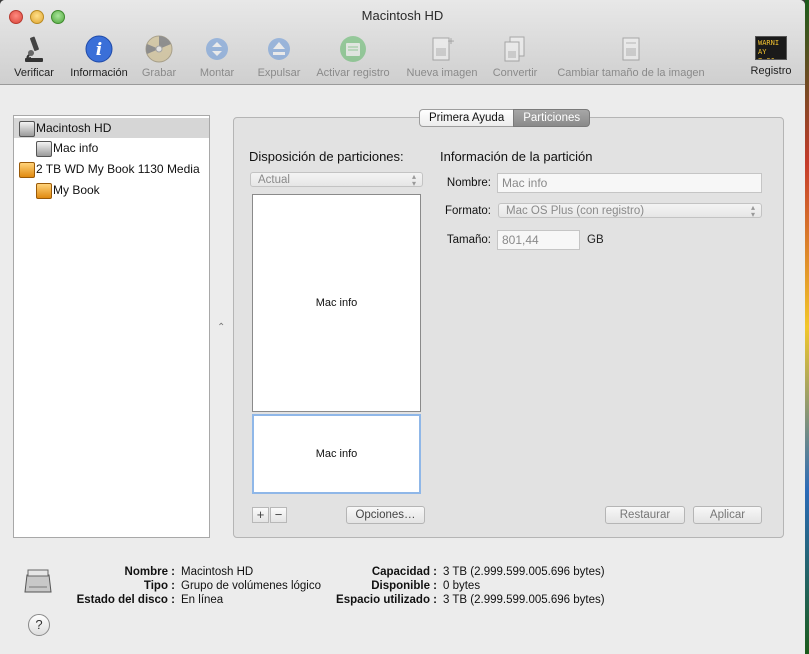  Describe the element at coordinates (34, 73) in the screenshot. I see `verify-label: Verificar` at that location.